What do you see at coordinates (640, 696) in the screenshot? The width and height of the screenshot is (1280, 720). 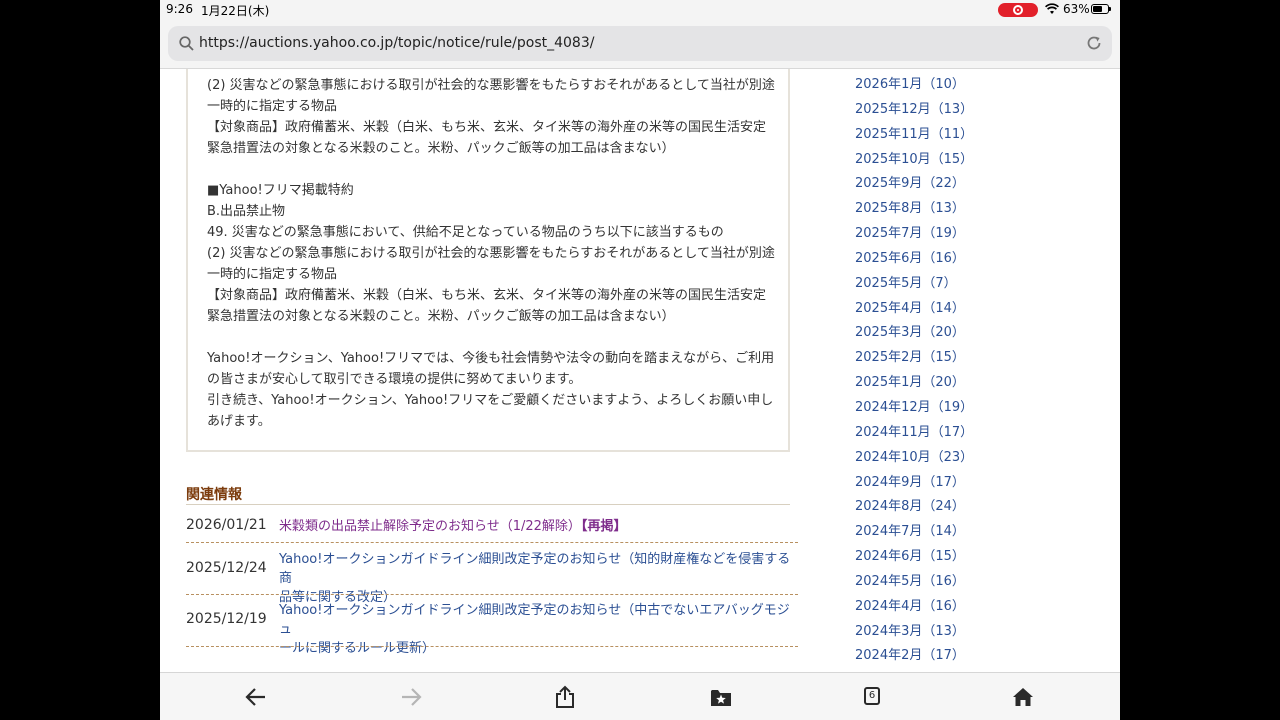 I see `browser-bottom-toolbar: 6` at bounding box center [640, 696].